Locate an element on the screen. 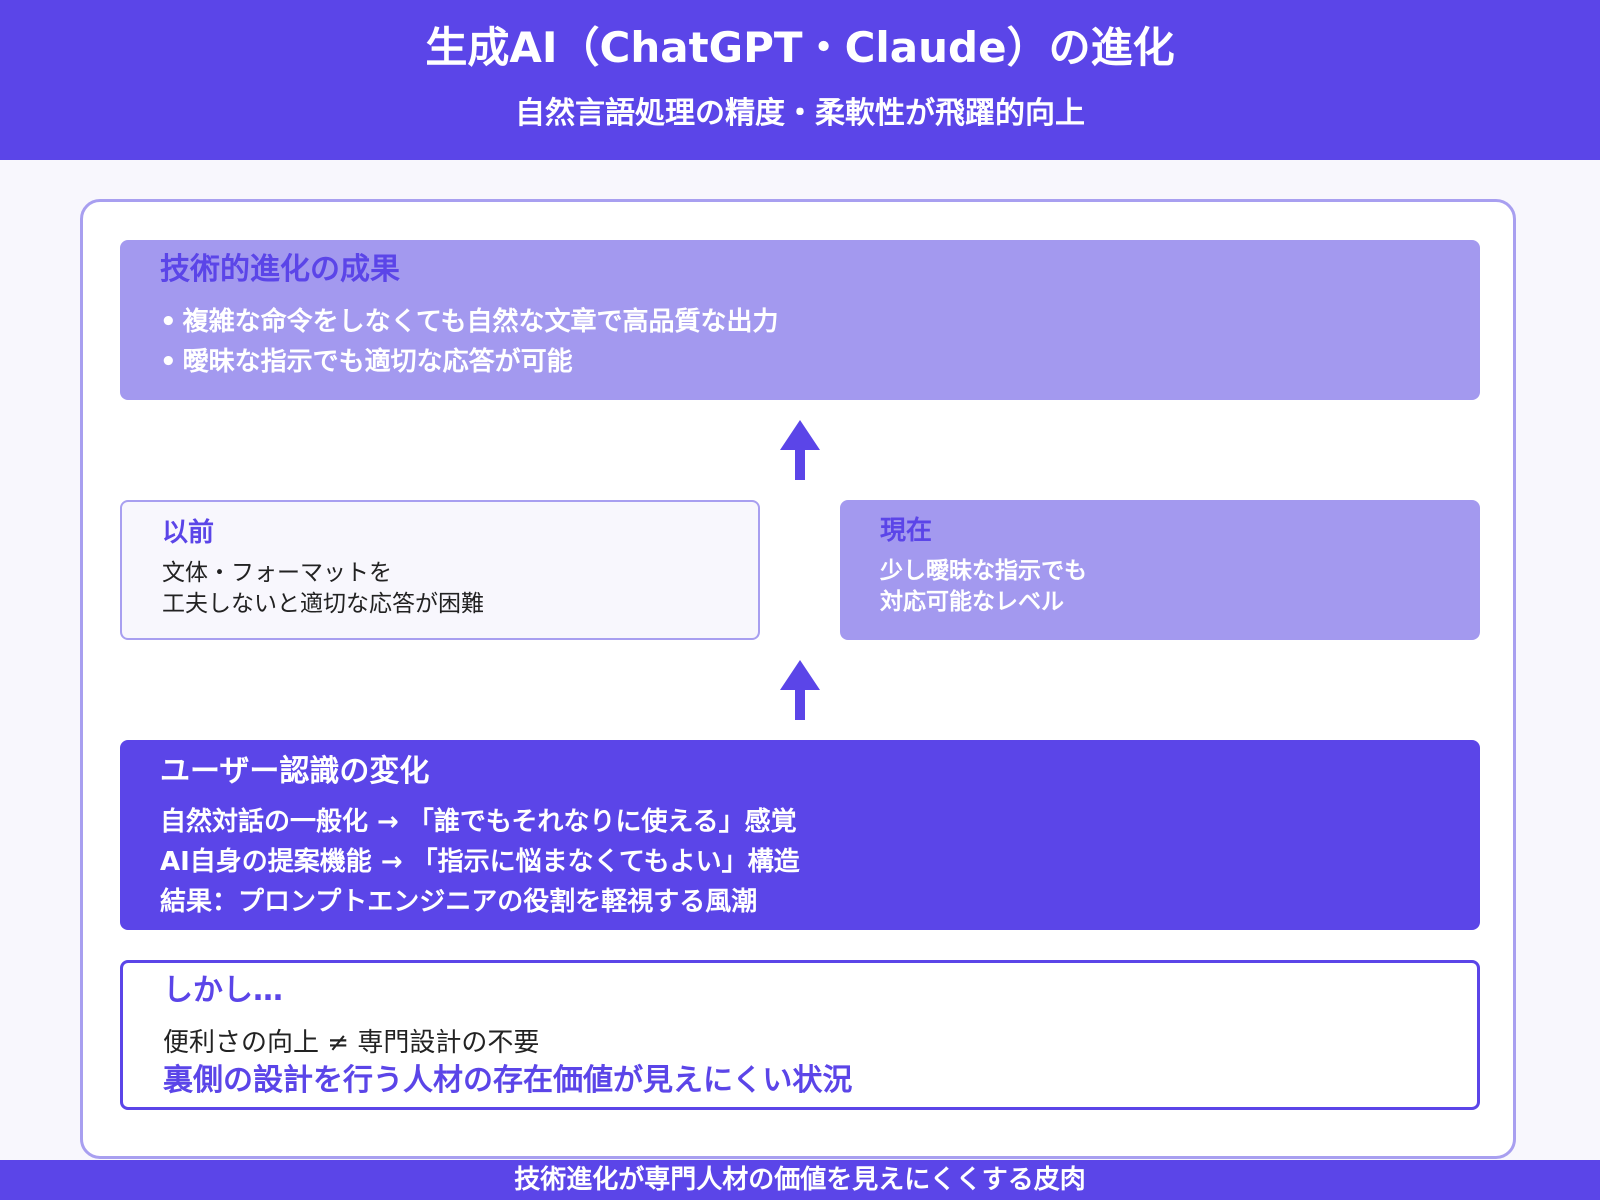  list-item-text: 複雑な命令をしなくても自然な文章で高品質な出力 is located at coordinates (480, 322).